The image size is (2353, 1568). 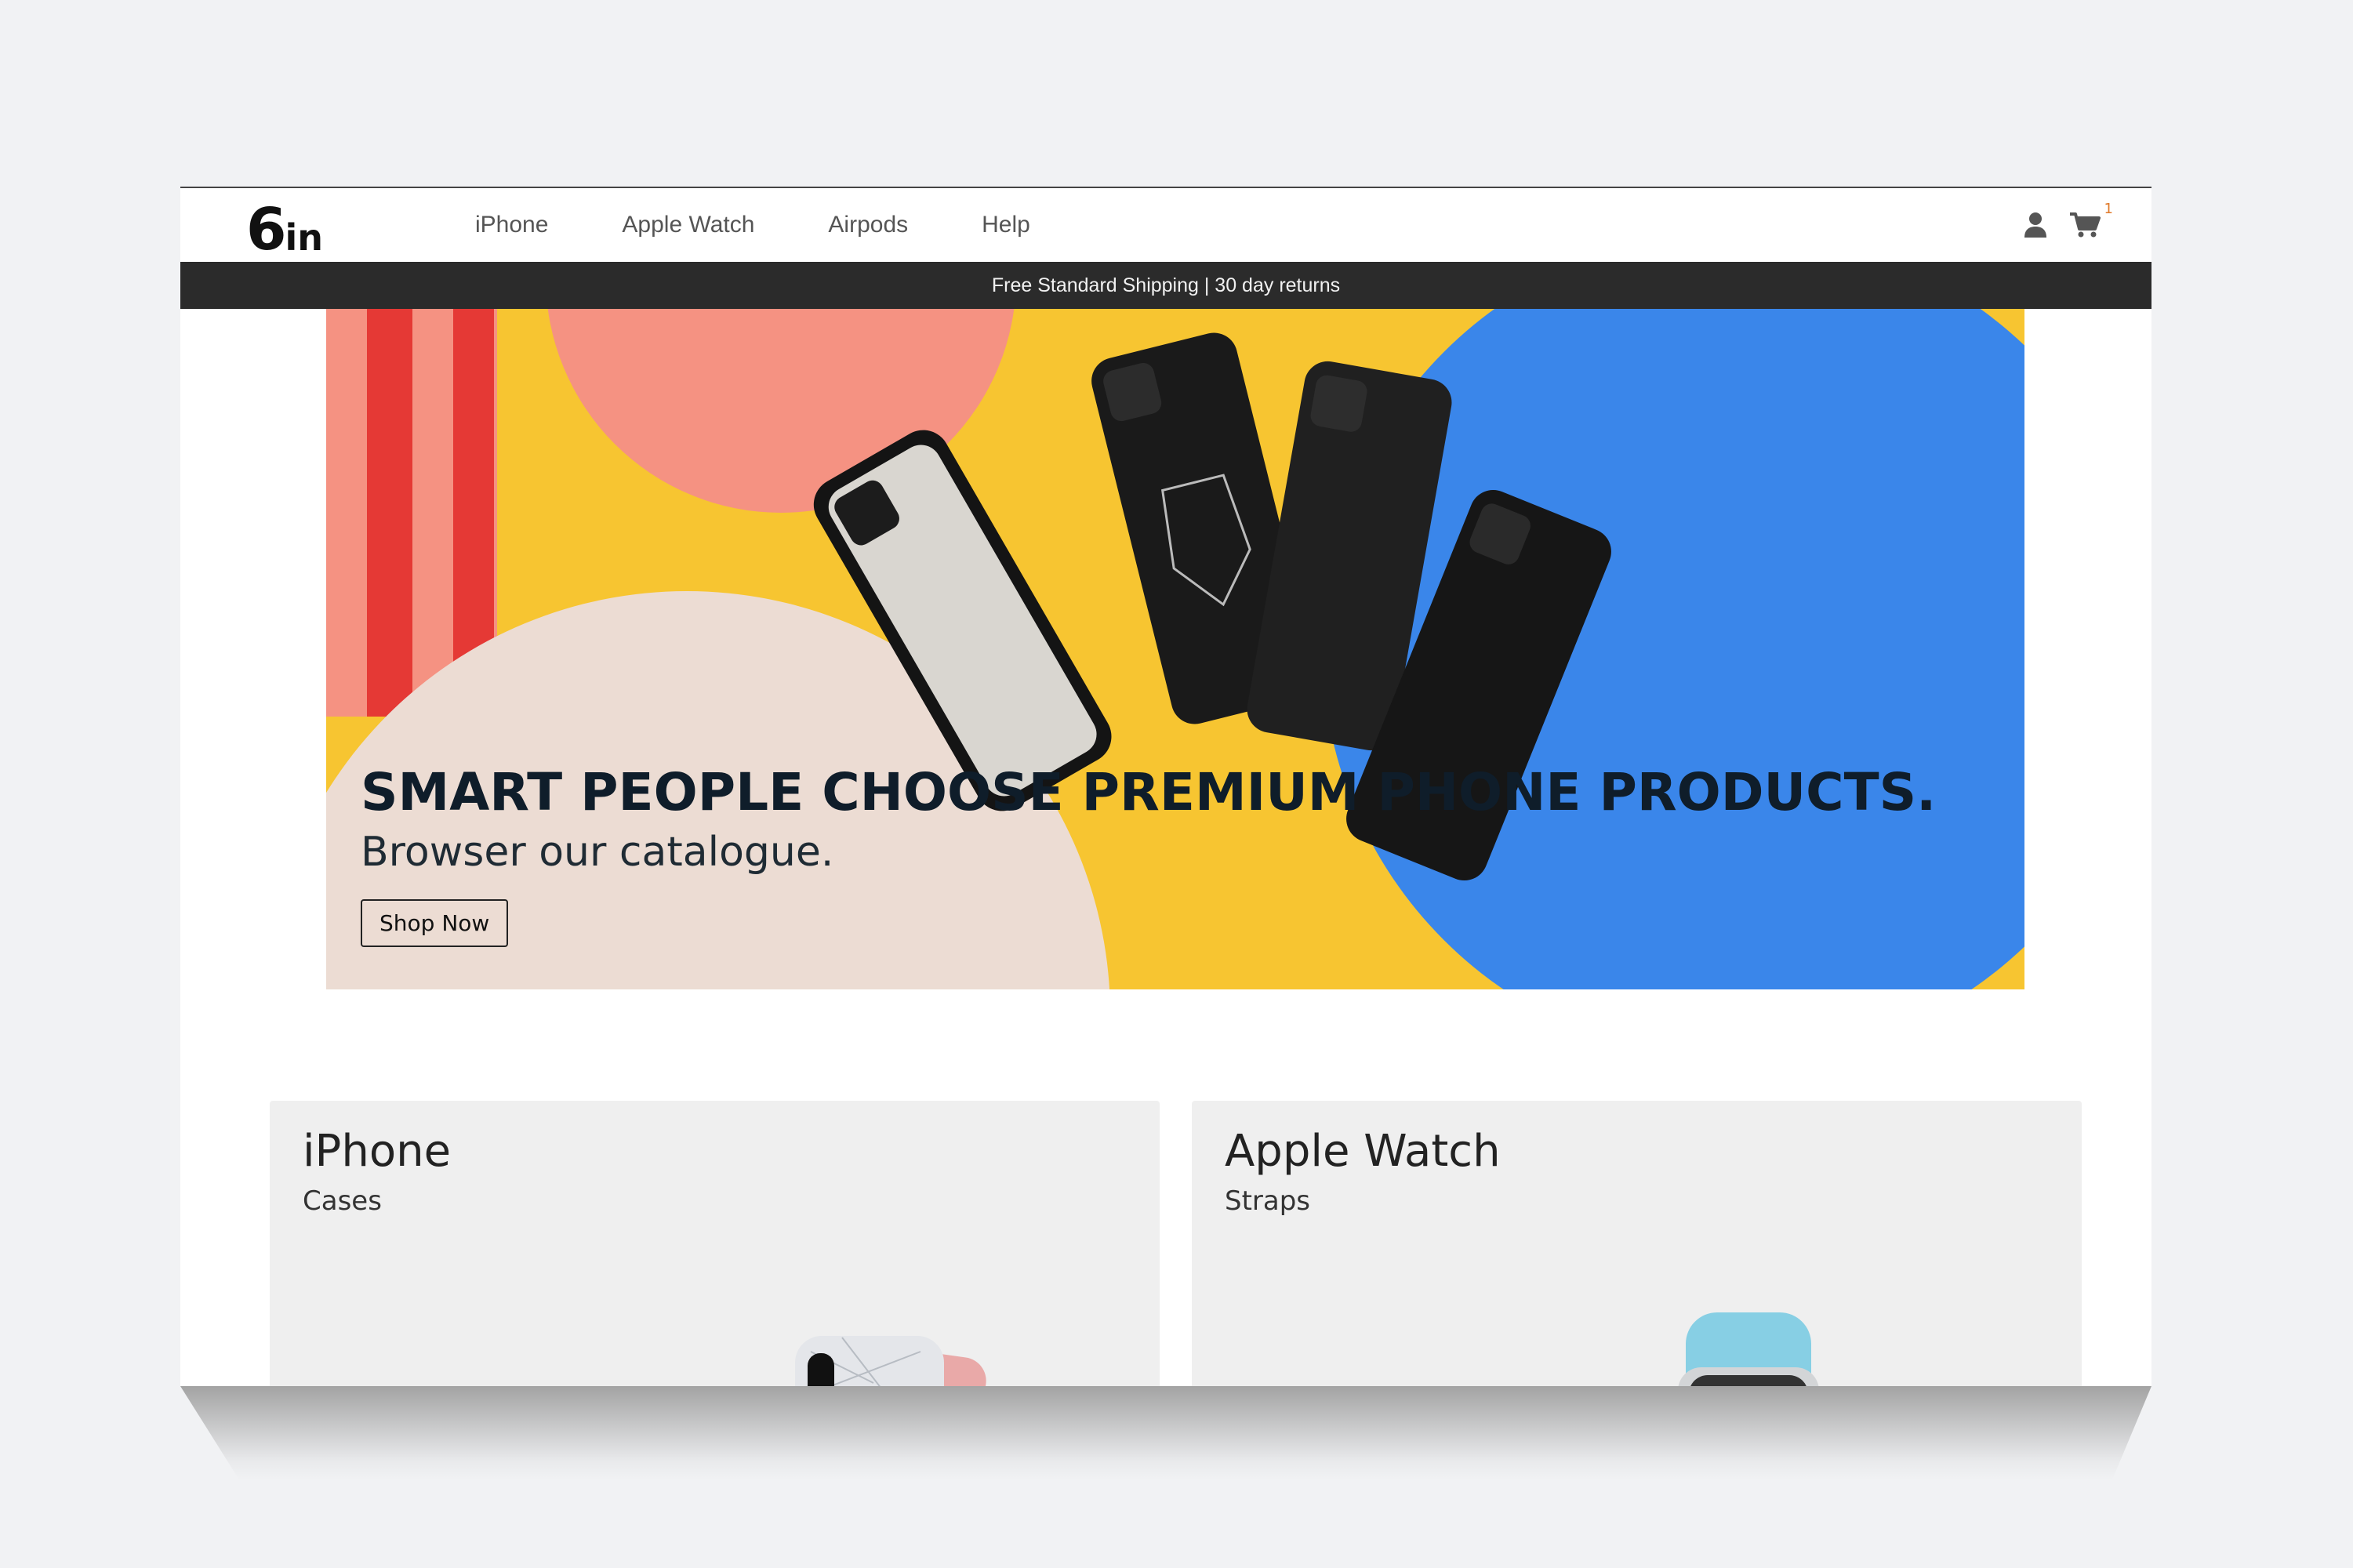 I want to click on cart-button: 1, so click(x=2091, y=221).